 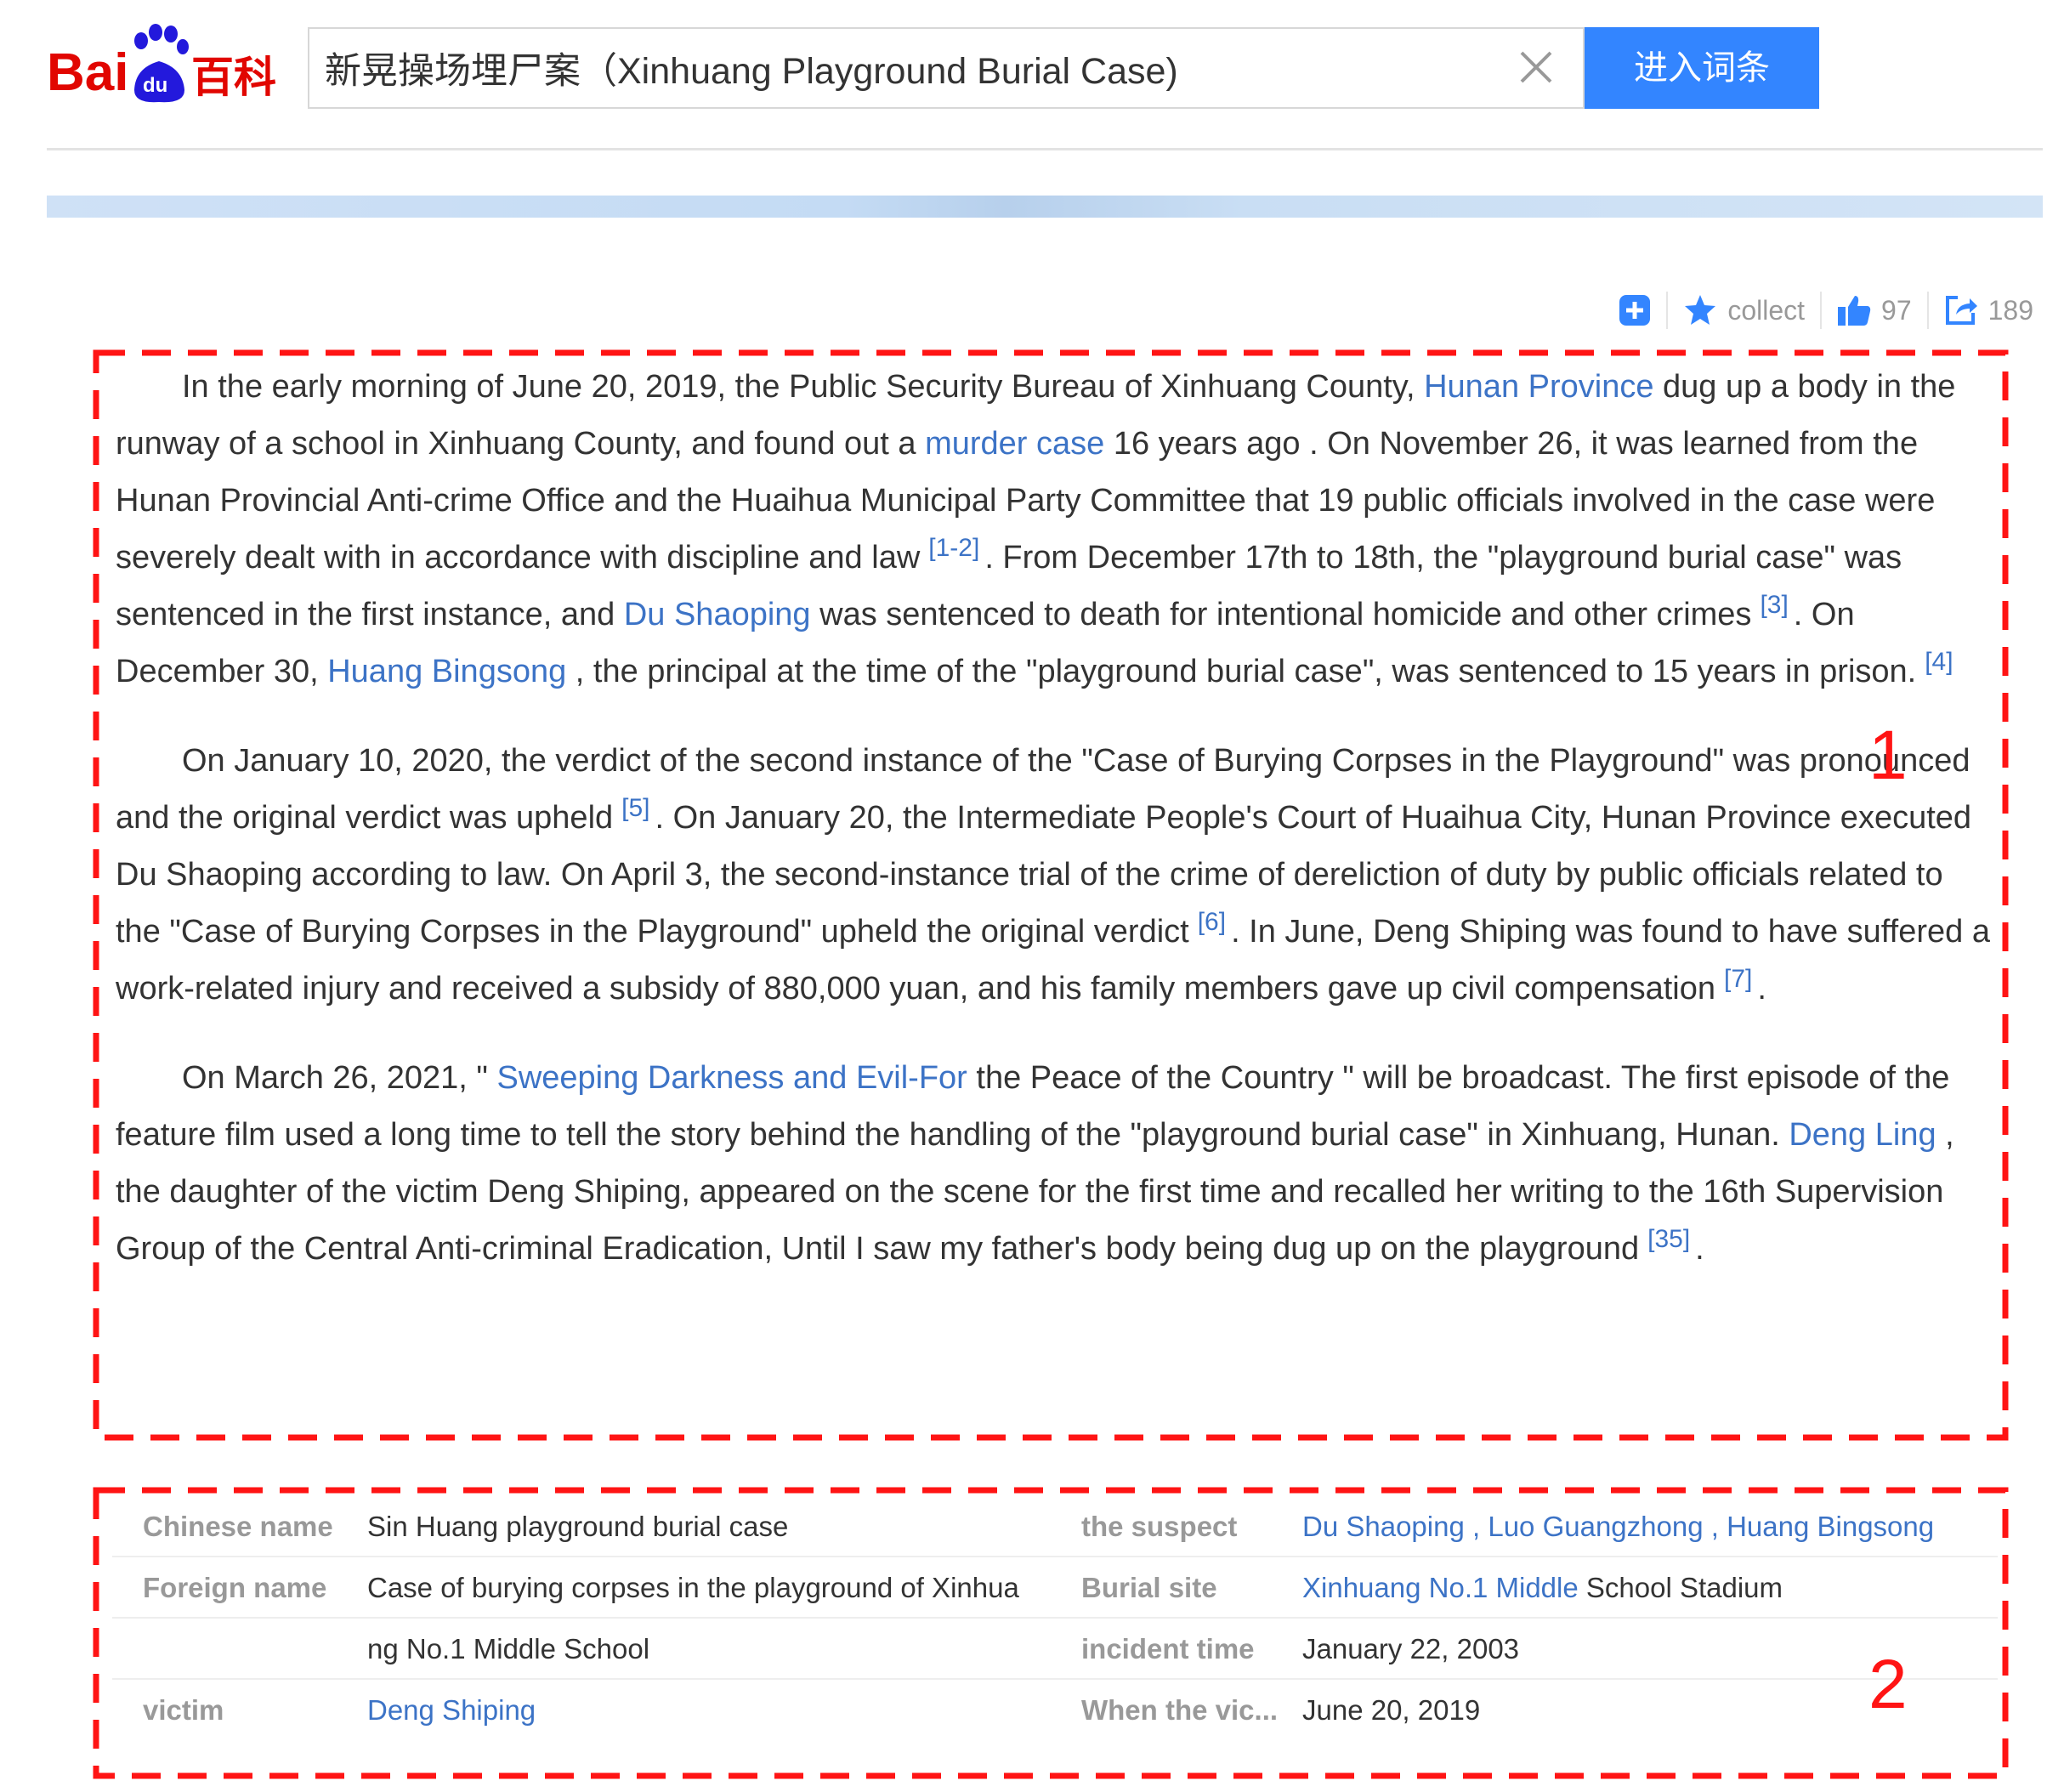 I want to click on search-box, so click(x=946, y=68).